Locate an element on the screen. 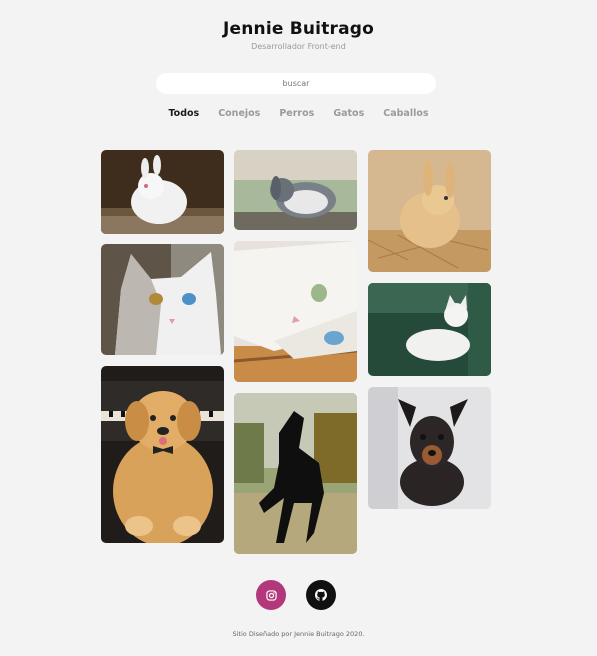  site-subtitle: Desarrollador Front-end is located at coordinates (298, 46).